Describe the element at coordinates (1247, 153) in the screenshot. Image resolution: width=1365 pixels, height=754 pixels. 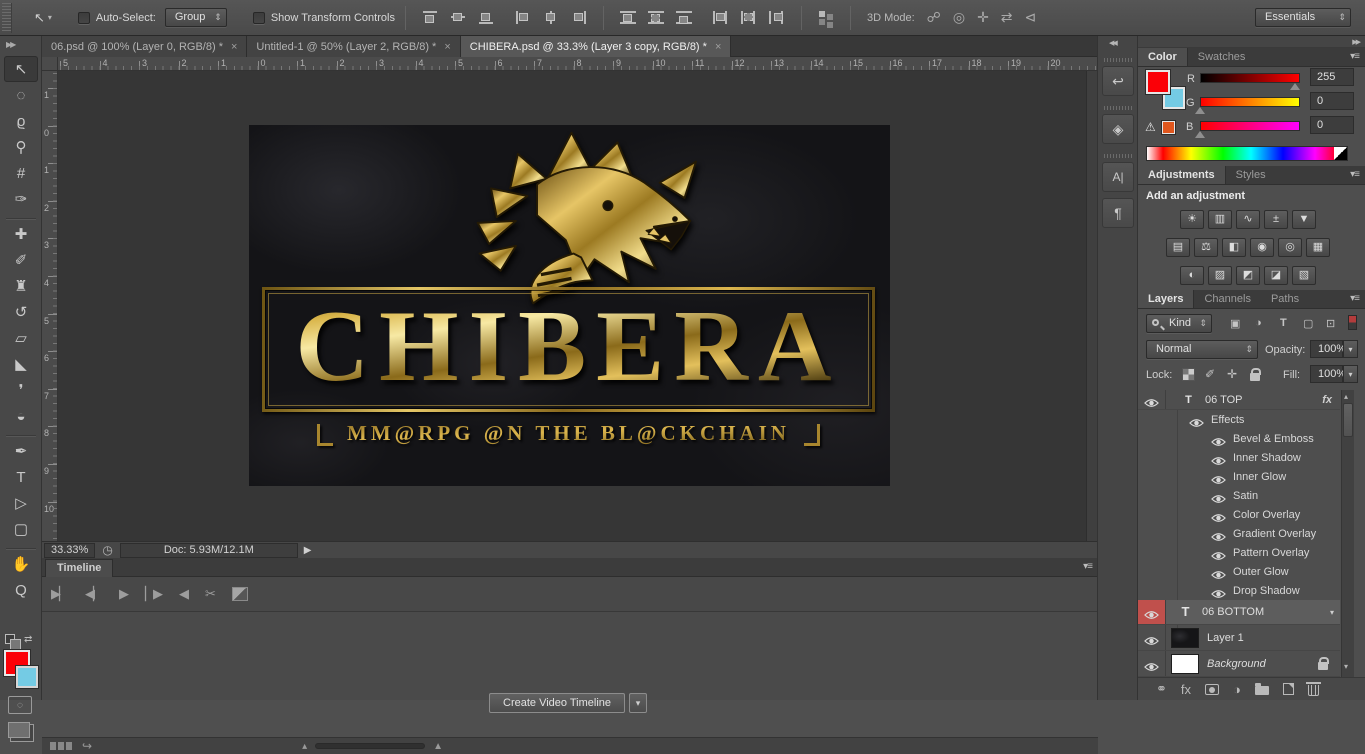
I see `color-spectrum-ramp` at that location.